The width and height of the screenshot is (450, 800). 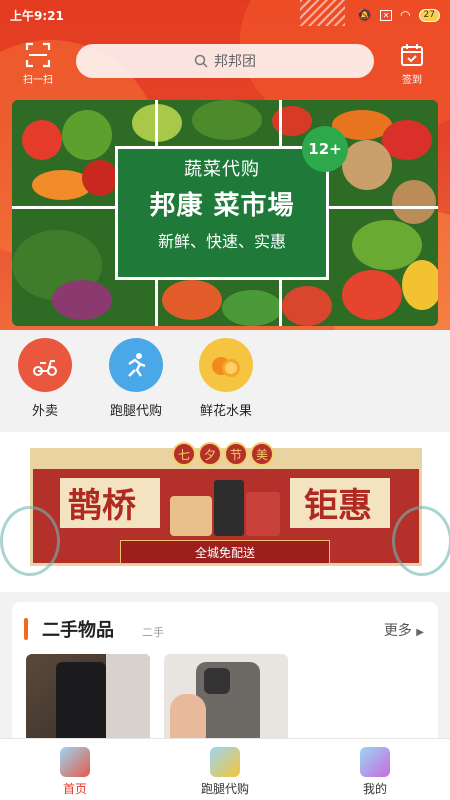 I want to click on nav-item-errand: 跑腿代购, so click(x=225, y=769).